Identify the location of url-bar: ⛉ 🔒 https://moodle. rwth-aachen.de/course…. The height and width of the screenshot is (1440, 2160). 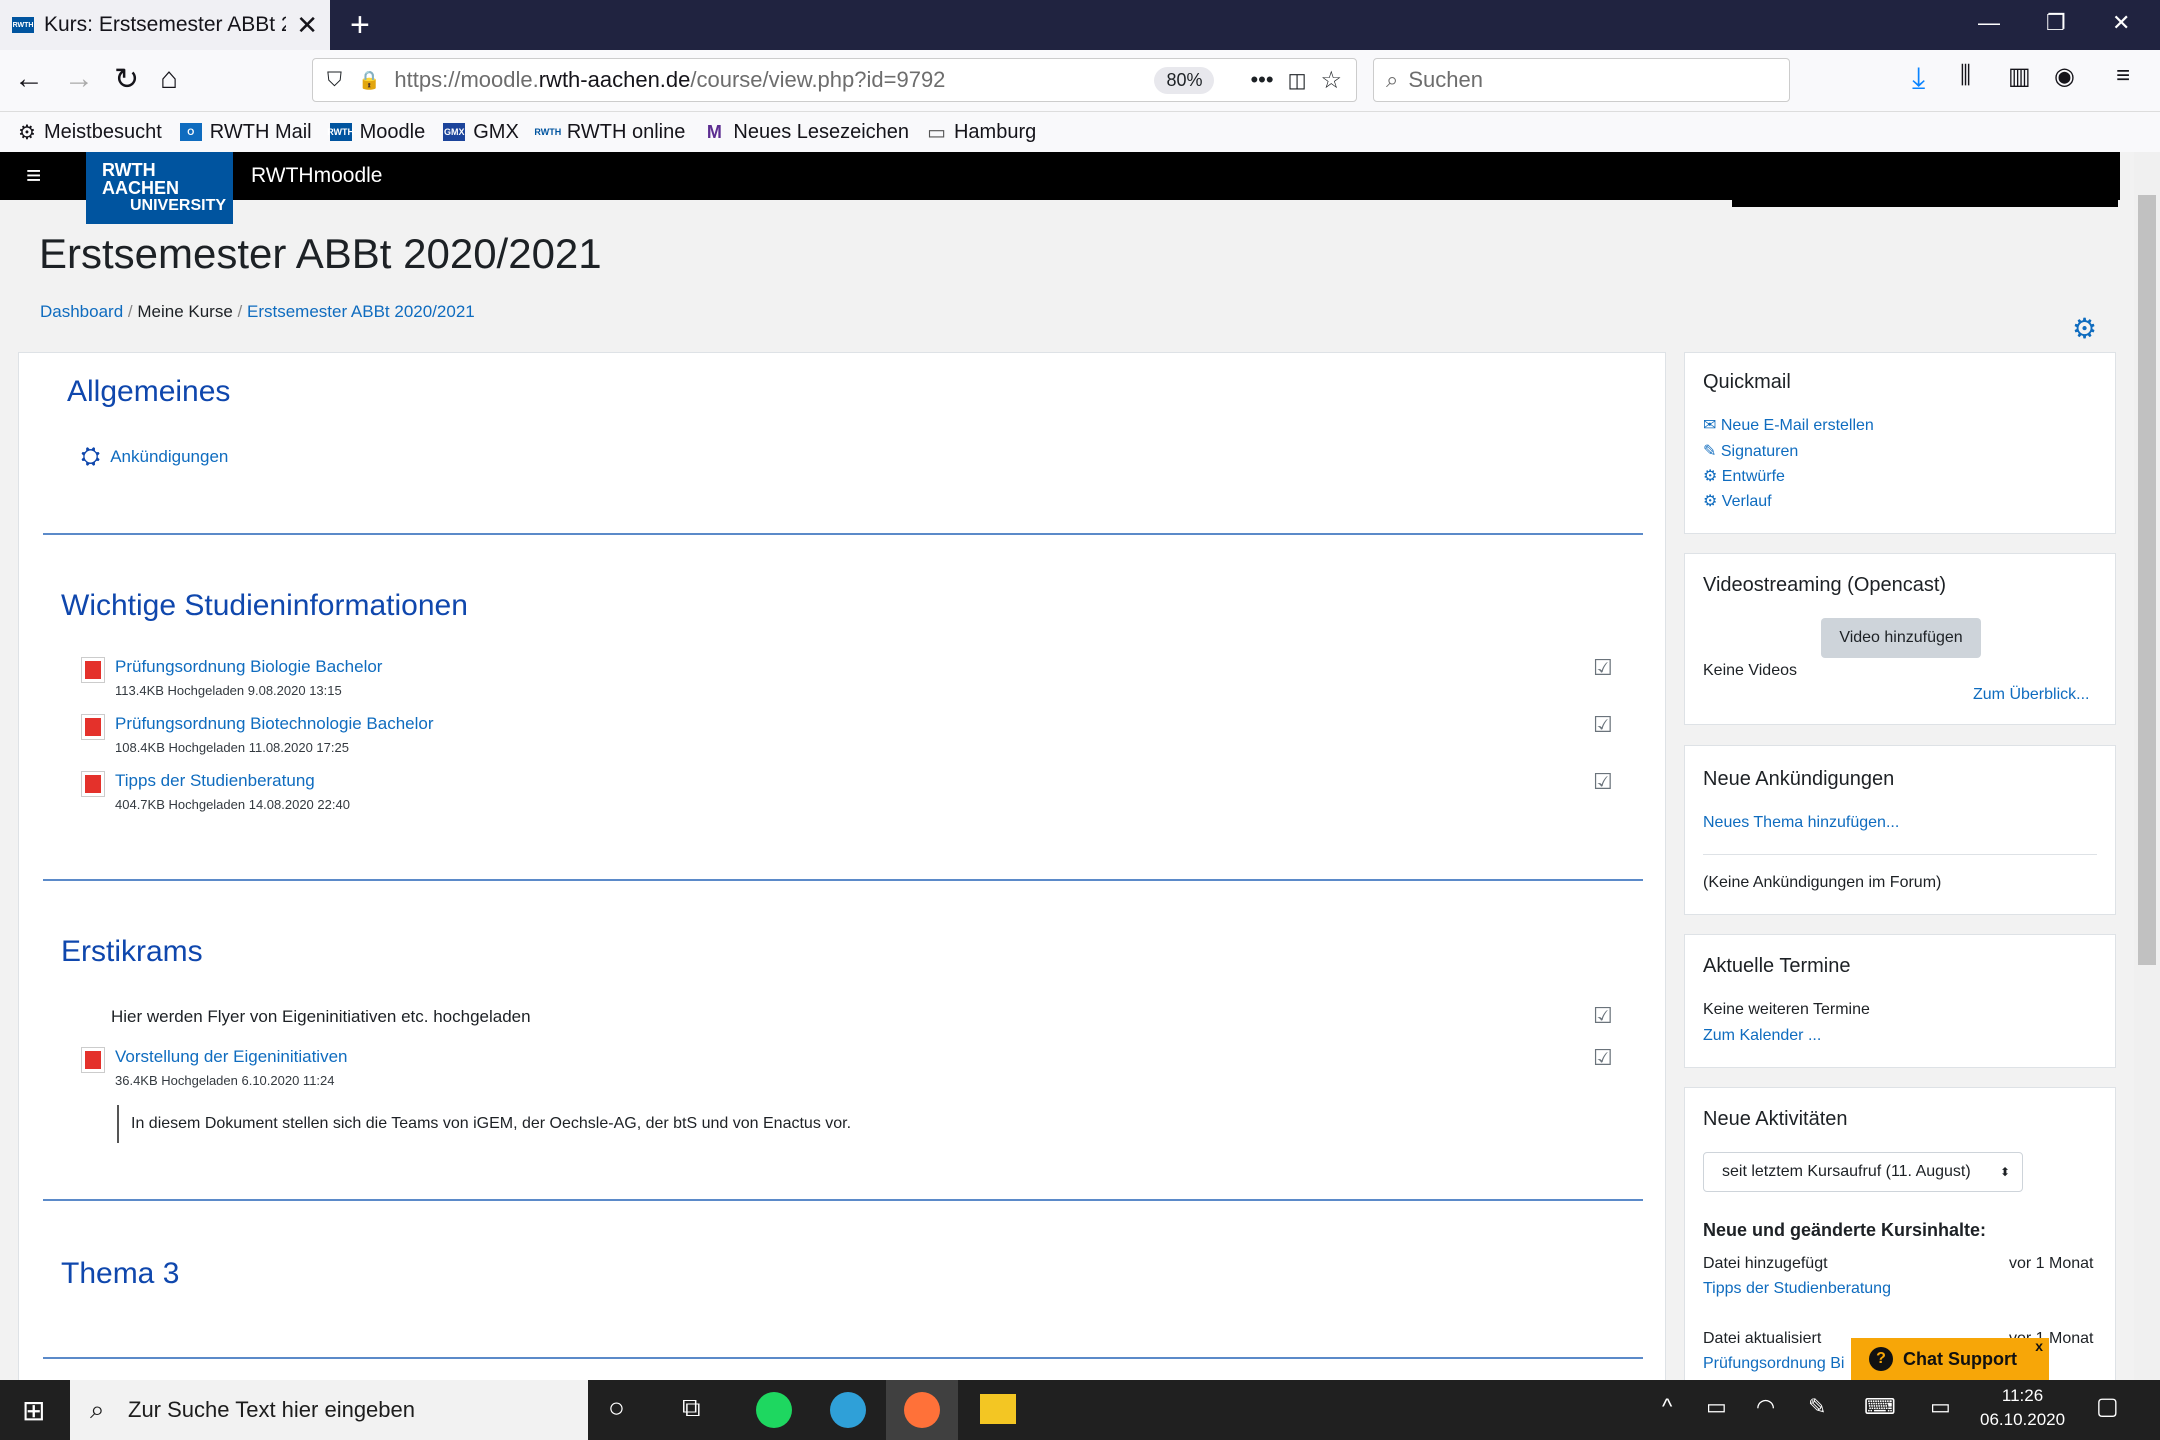
(834, 80).